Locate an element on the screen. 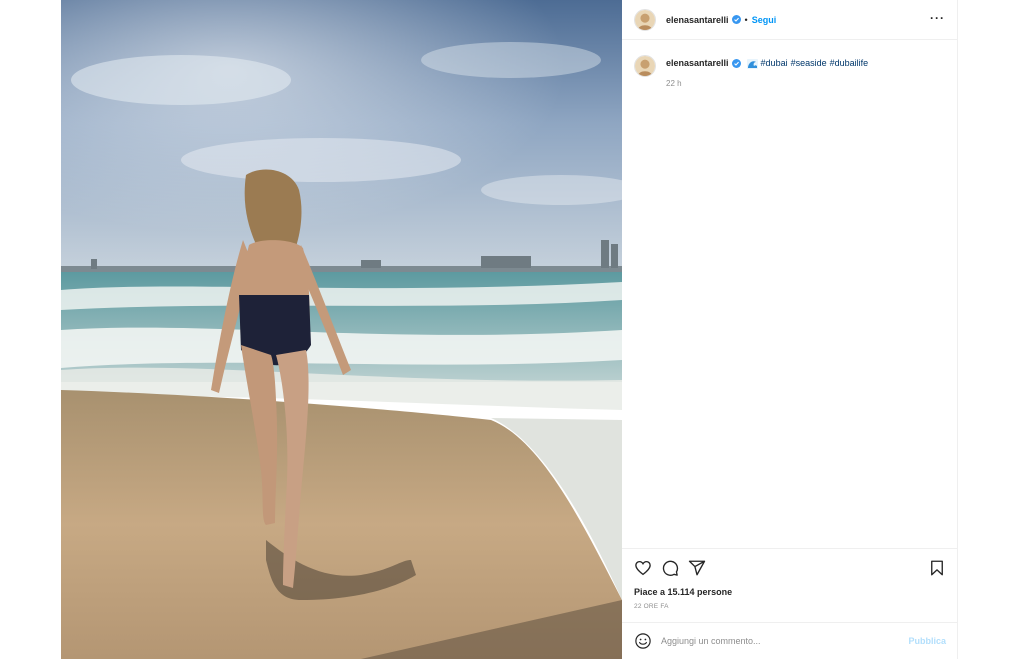 The height and width of the screenshot is (659, 1024). hashtag-dubai: #dubai is located at coordinates (774, 63).